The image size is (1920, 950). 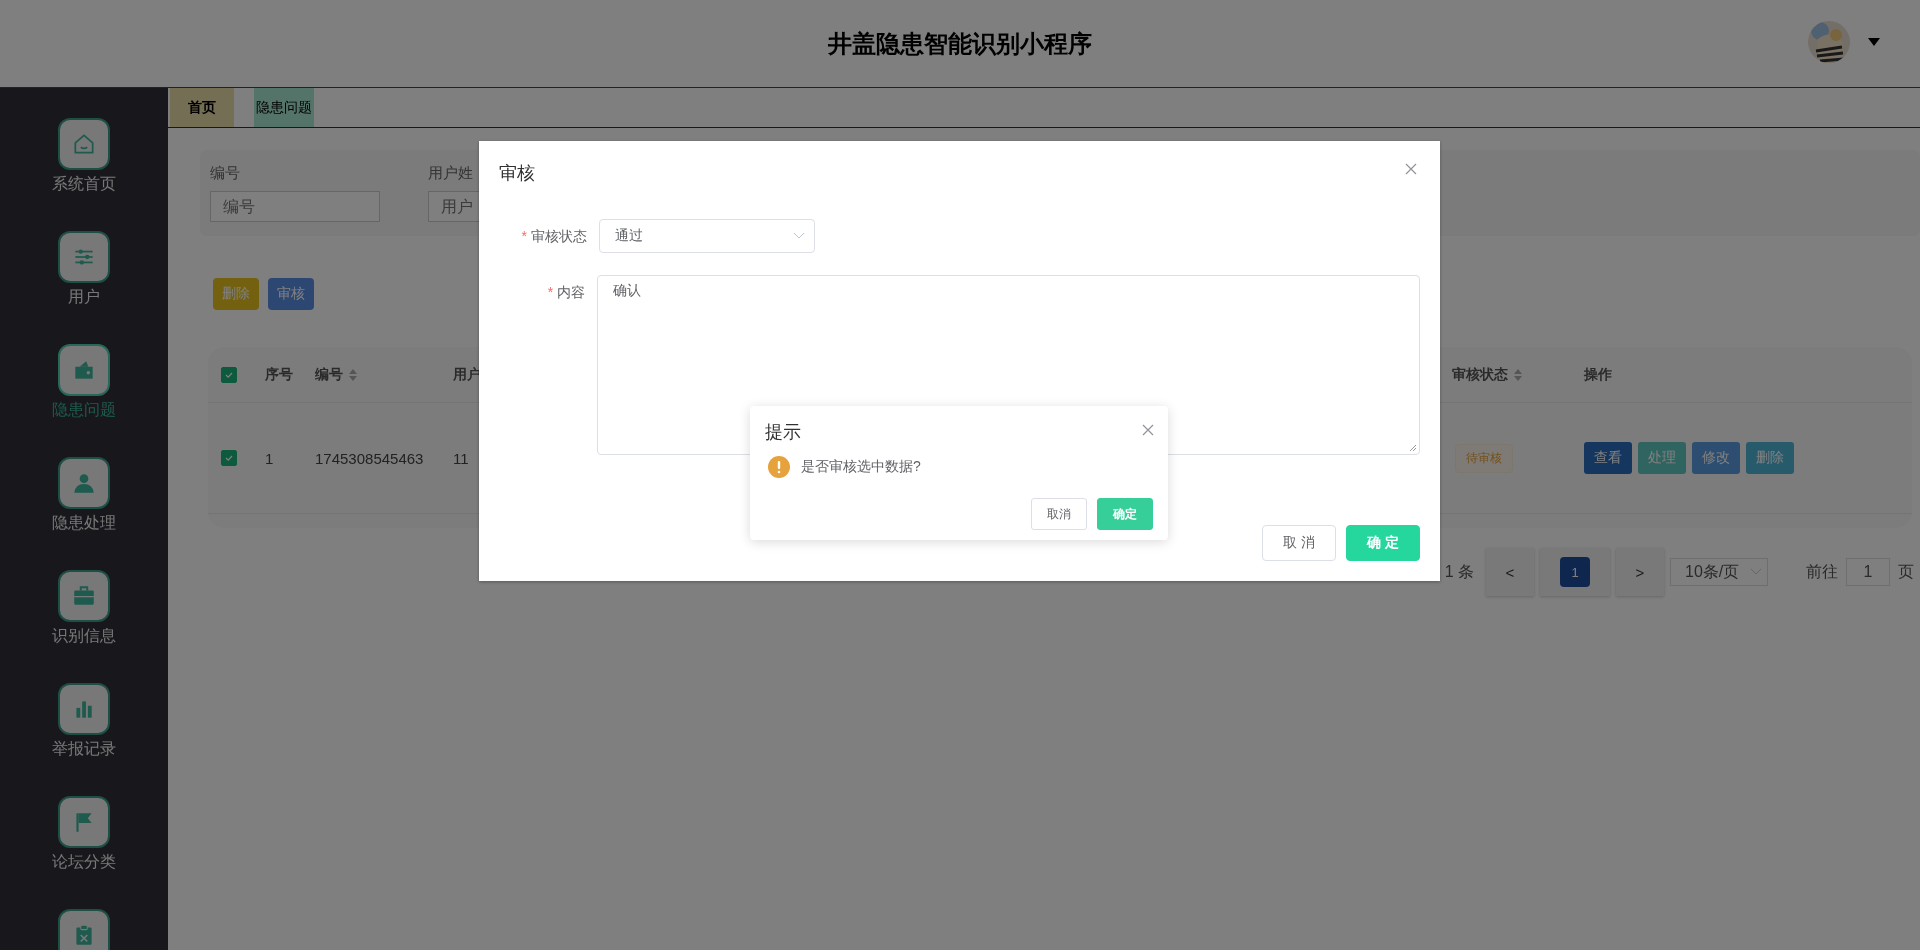 I want to click on column-header: 操作, so click(x=1598, y=374).